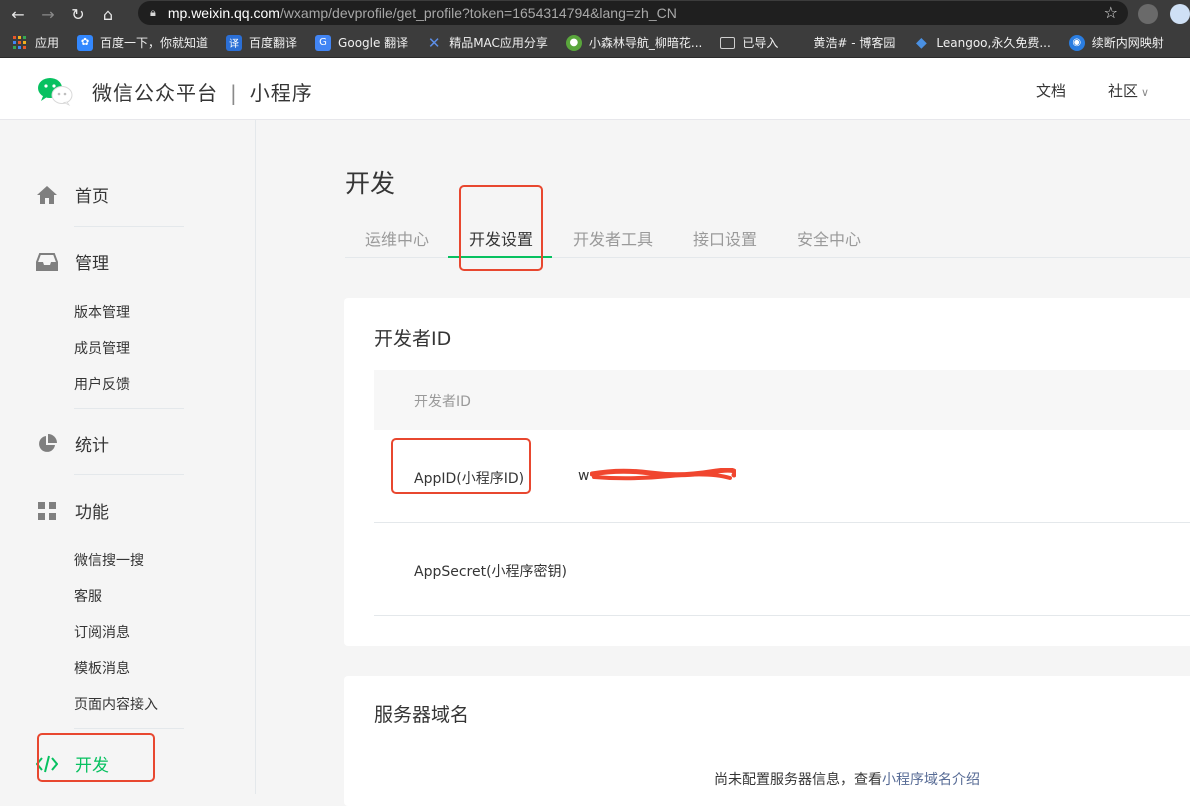 Image resolution: width=1190 pixels, height=806 pixels. Describe the element at coordinates (92, 446) in the screenshot. I see `sidebar-label-stats: 统计` at that location.